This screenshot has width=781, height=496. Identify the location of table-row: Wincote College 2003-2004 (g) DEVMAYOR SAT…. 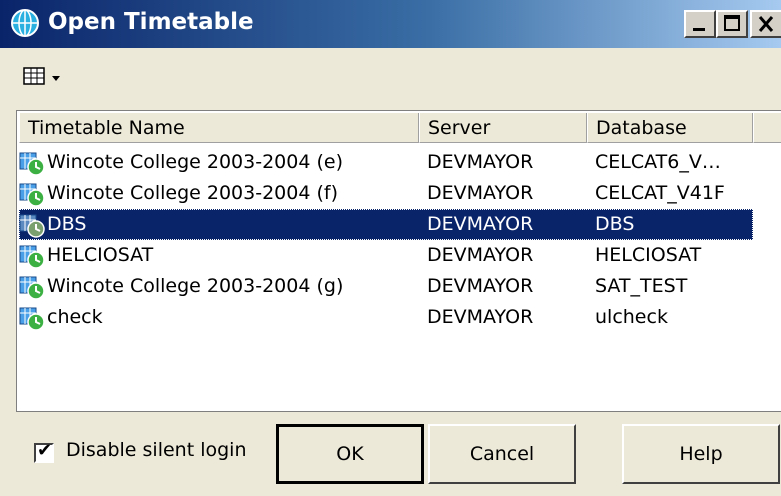
(386, 286).